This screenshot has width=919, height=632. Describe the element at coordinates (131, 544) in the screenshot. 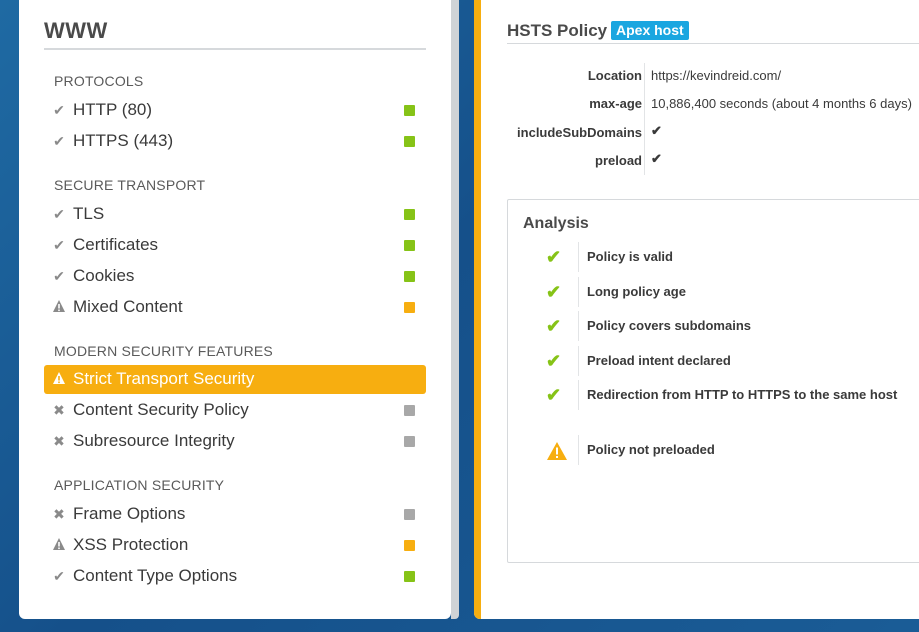

I see `nav-item-label: XSS Protection` at that location.